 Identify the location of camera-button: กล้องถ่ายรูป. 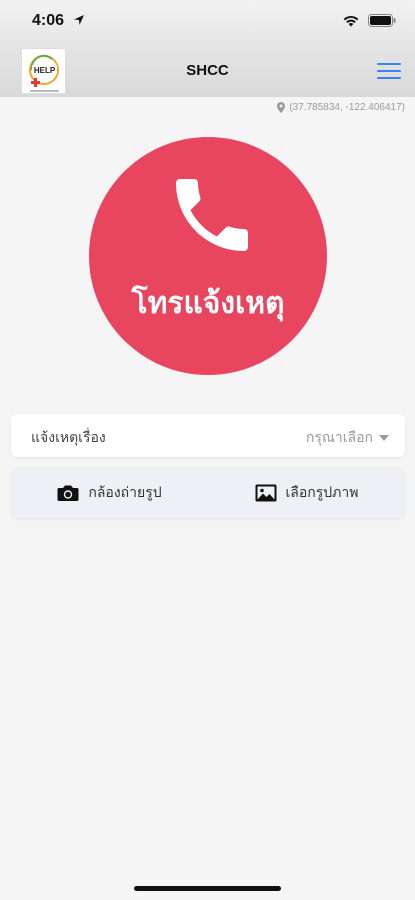
(109, 493).